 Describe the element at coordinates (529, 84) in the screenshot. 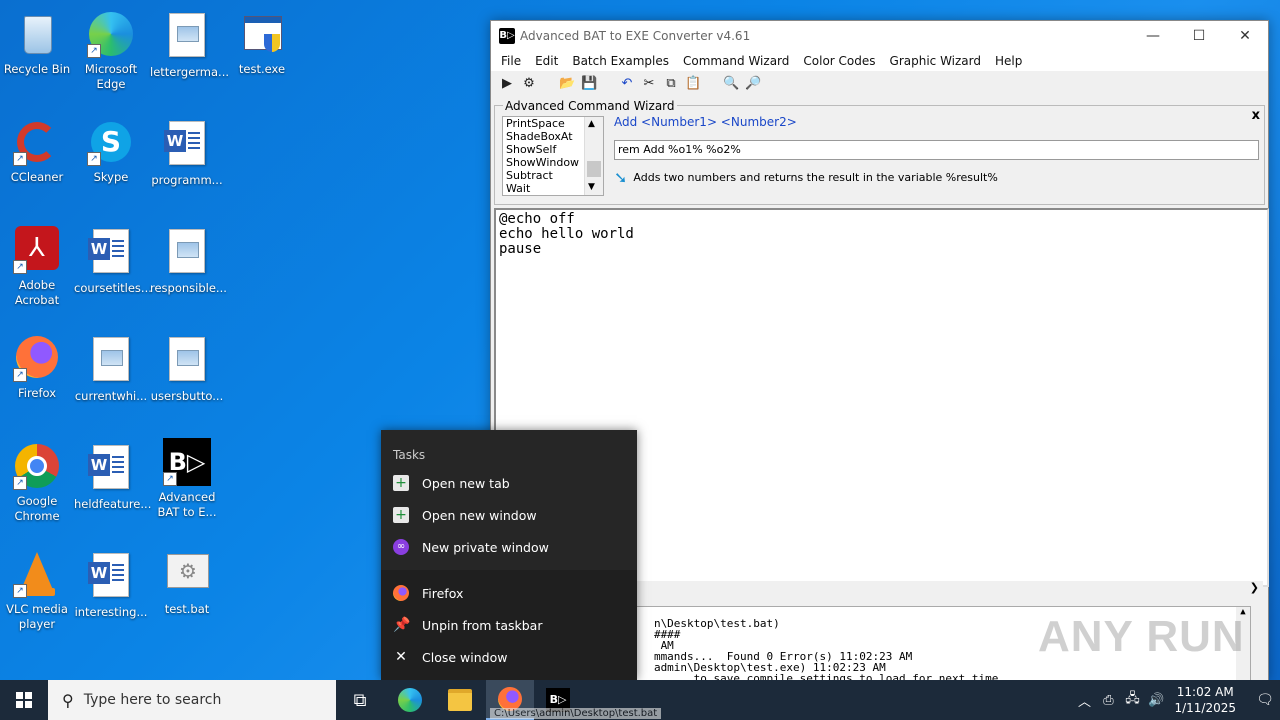

I see `compile-icon: ⚙` at that location.